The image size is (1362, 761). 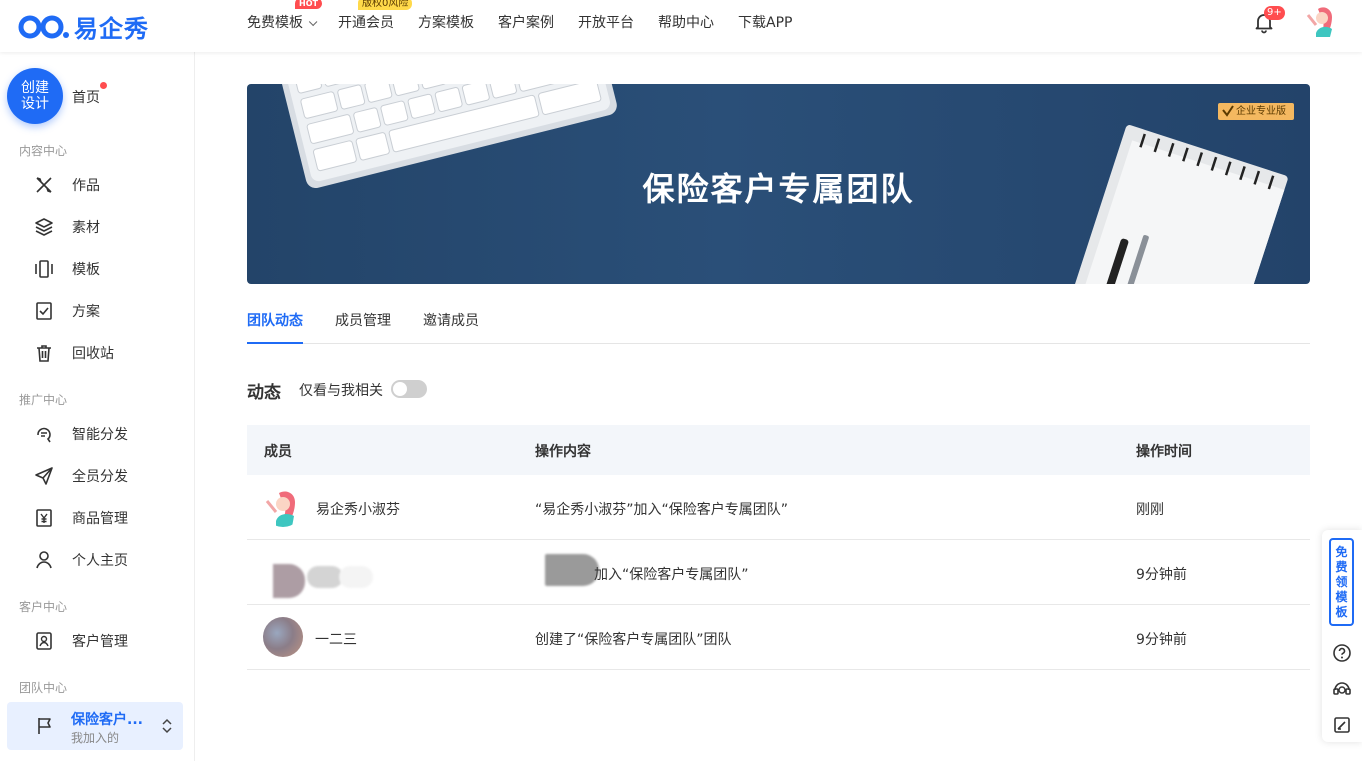 What do you see at coordinates (67, 227) in the screenshot?
I see `sidebar-item-materials: 素材` at bounding box center [67, 227].